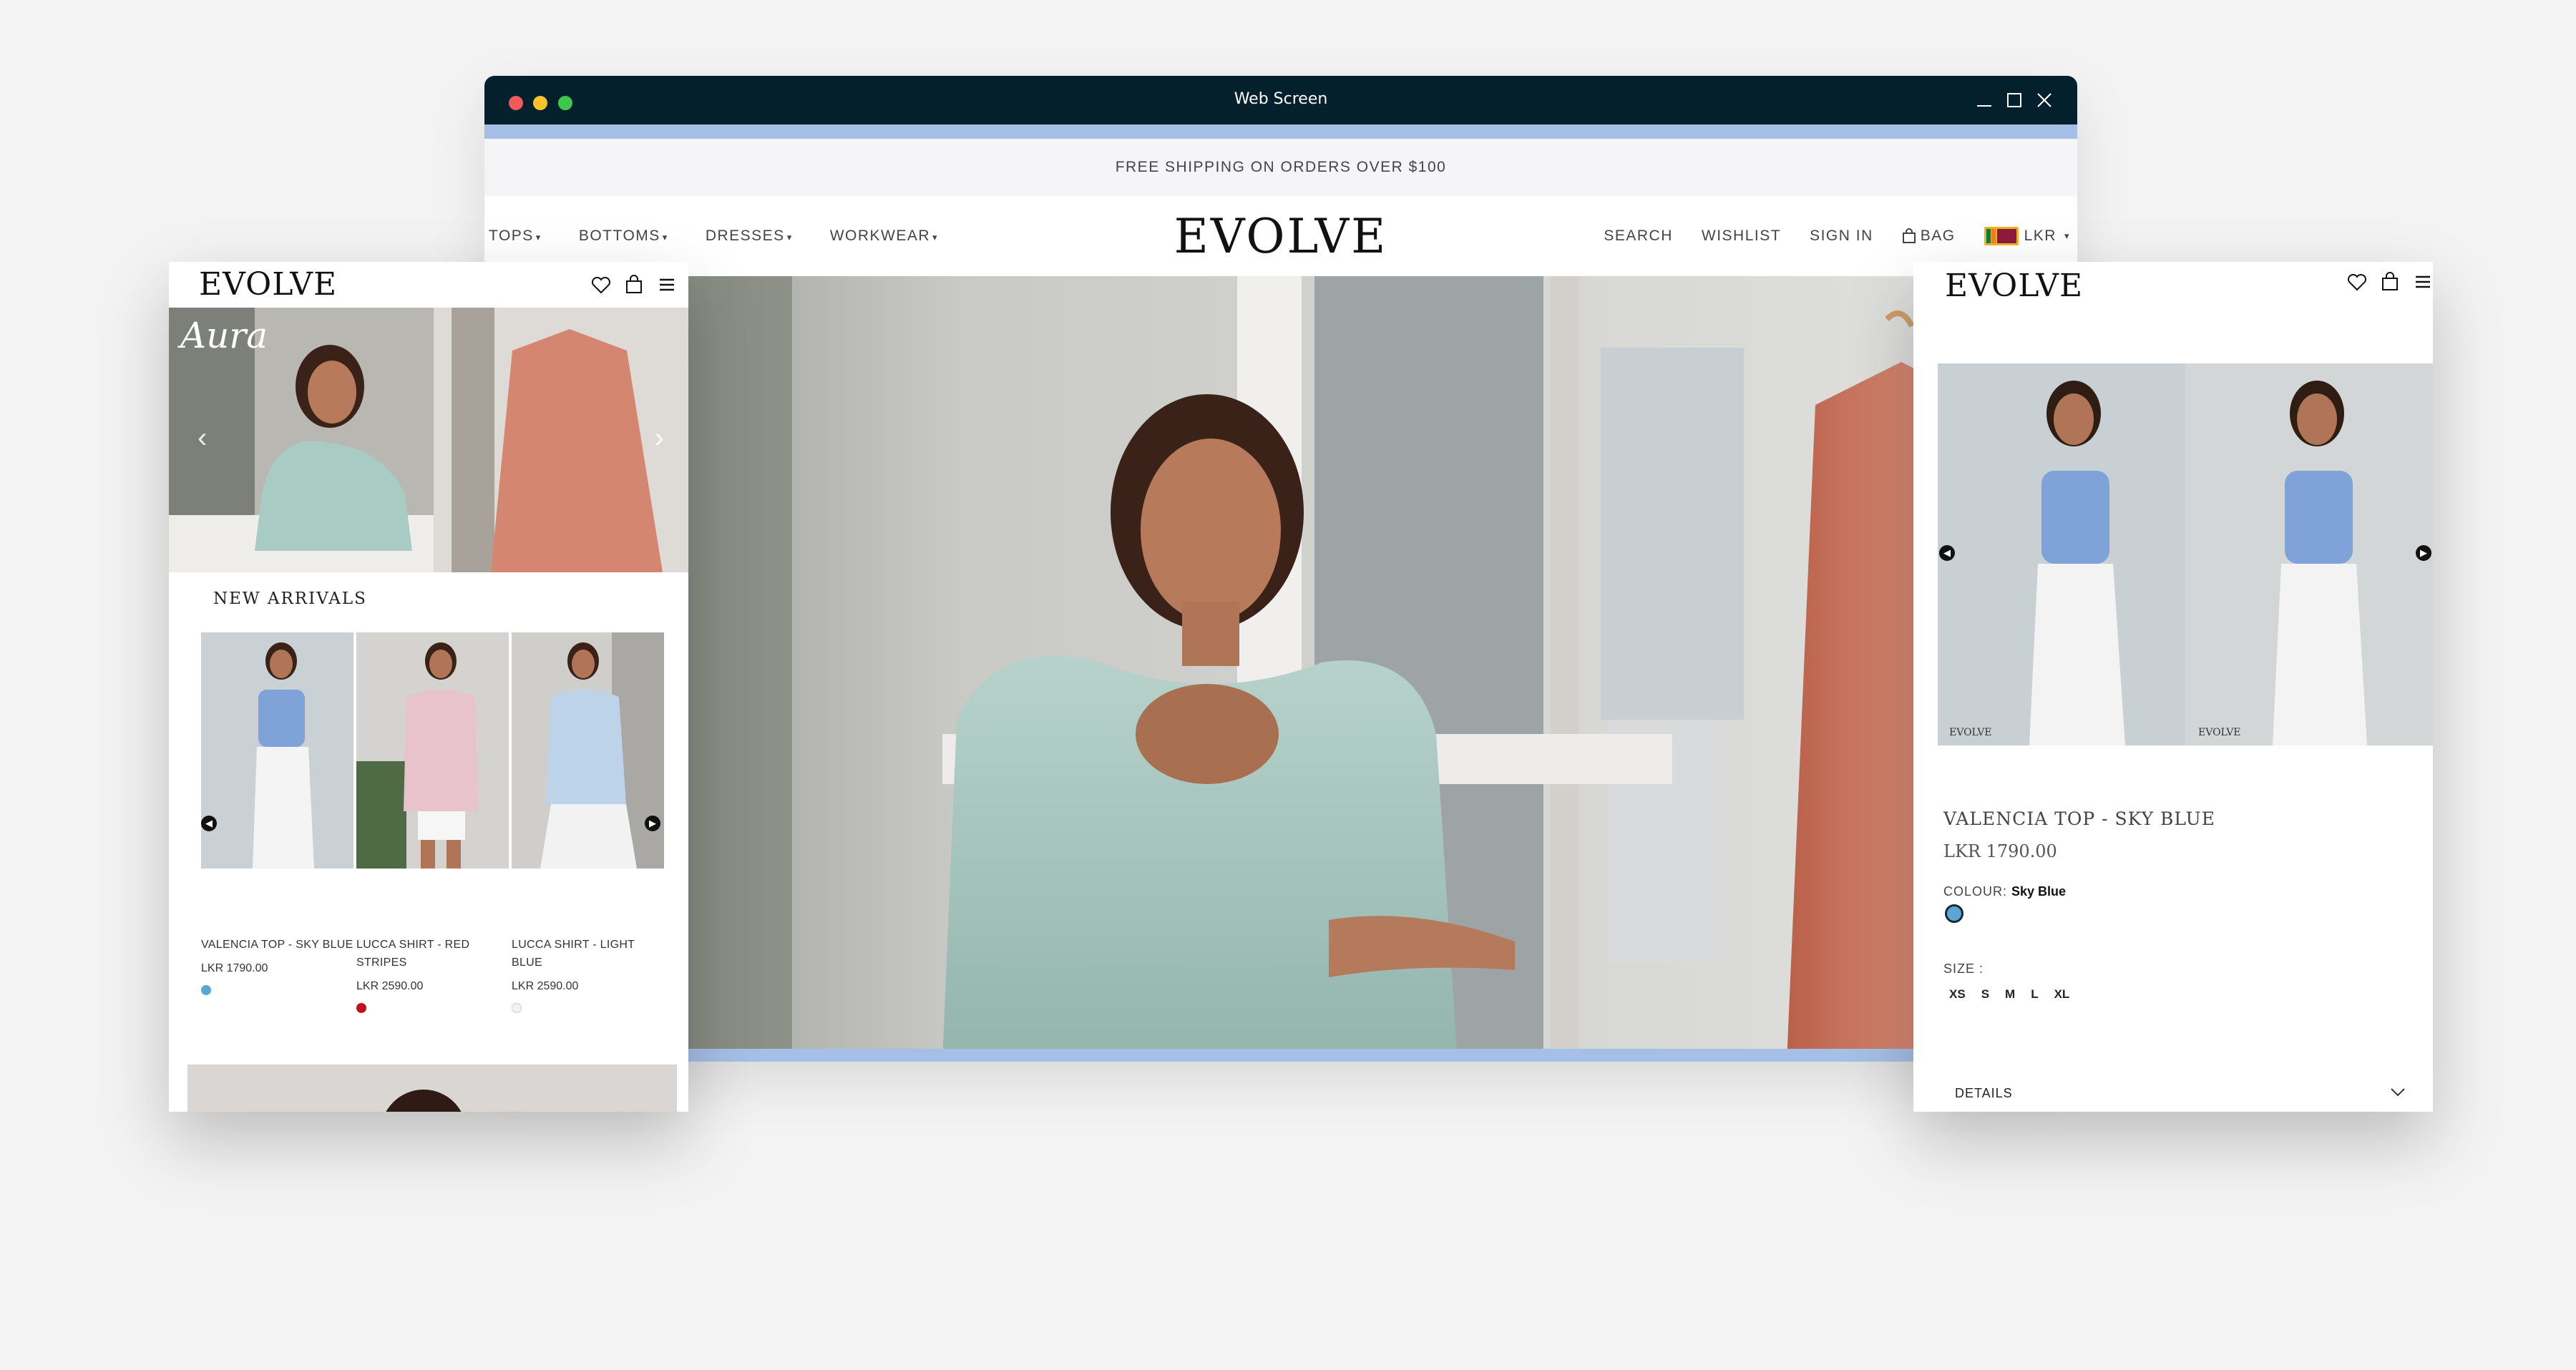 The width and height of the screenshot is (2576, 1370). Describe the element at coordinates (1841, 236) in the screenshot. I see `signin-link: SIGN IN` at that location.